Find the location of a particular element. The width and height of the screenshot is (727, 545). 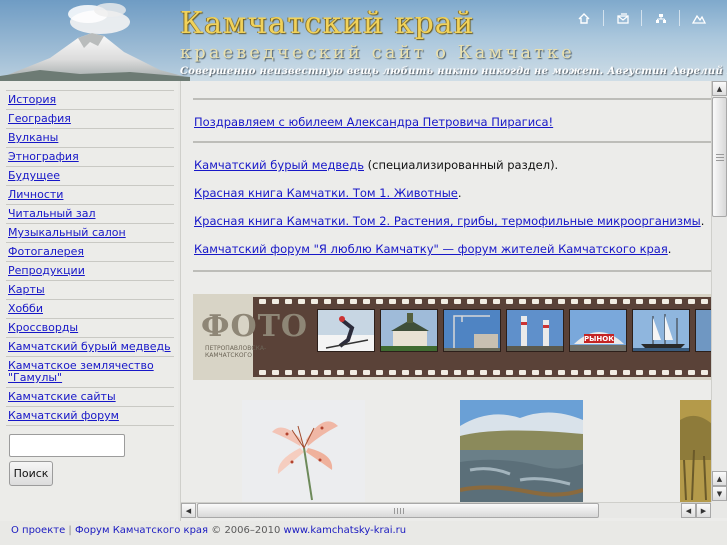

sidebar-item-brown-bear: Камчатский бурый медведь is located at coordinates (90, 346).